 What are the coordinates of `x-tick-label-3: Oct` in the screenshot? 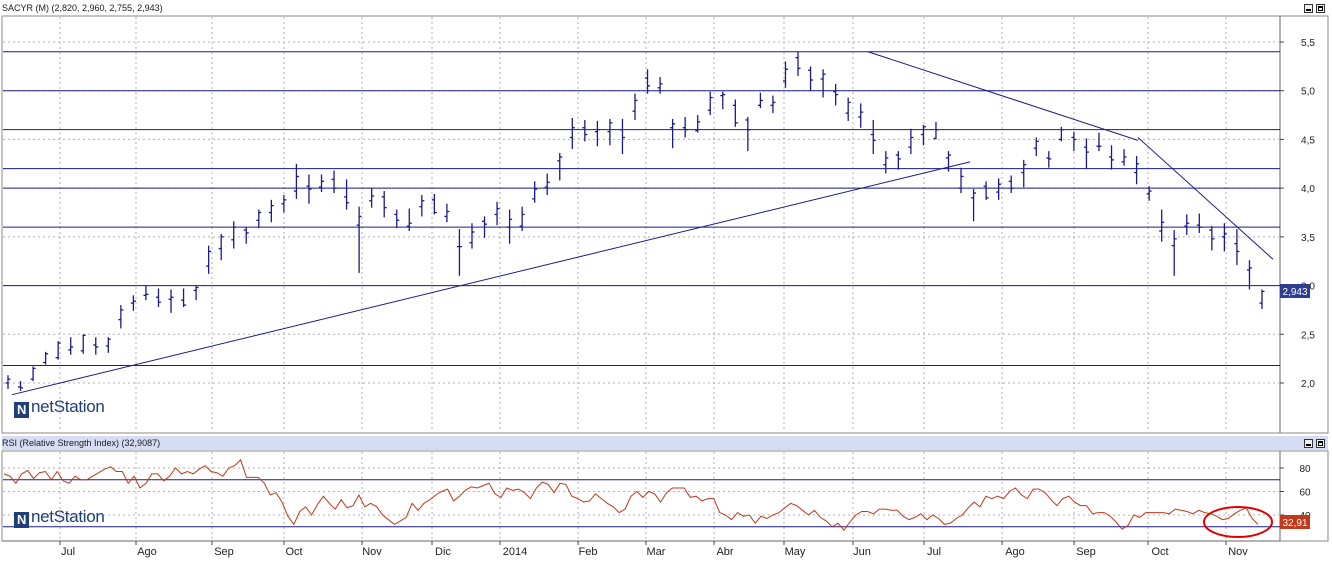 It's located at (293, 552).